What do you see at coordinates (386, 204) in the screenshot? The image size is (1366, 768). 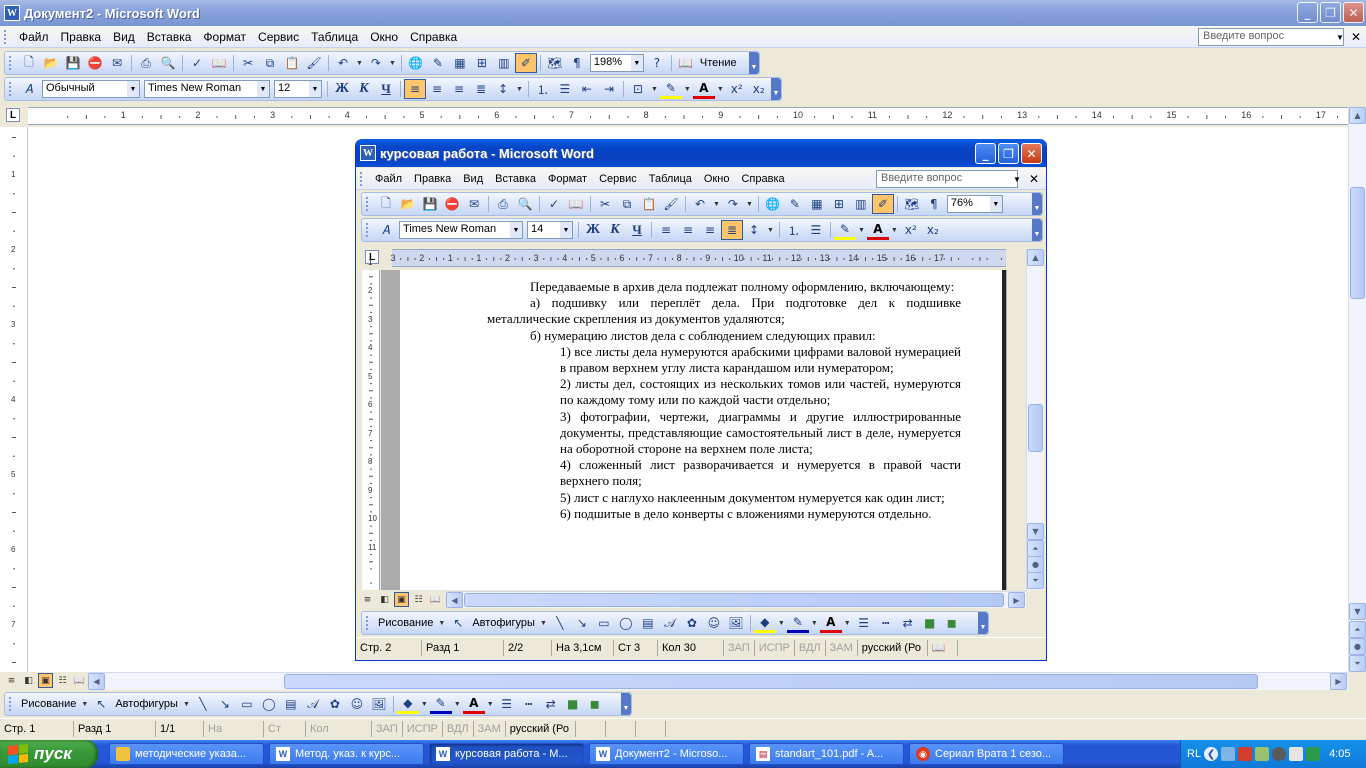 I see `new-document-icon: 🗋` at bounding box center [386, 204].